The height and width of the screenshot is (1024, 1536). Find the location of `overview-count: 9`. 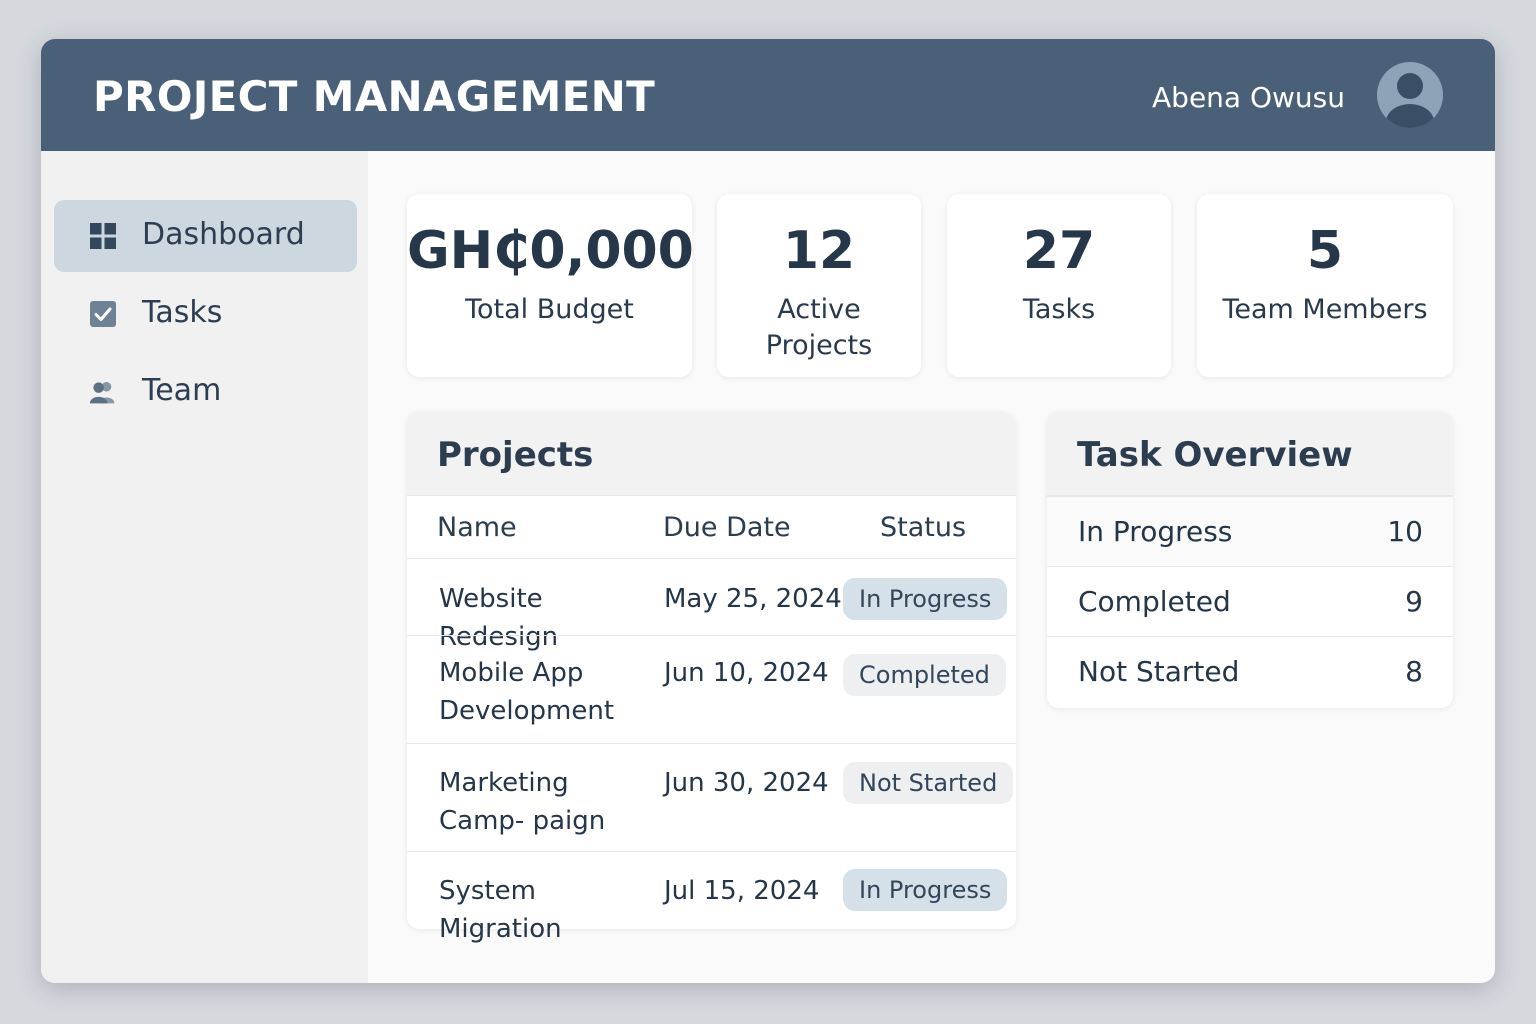

overview-count: 9 is located at coordinates (1414, 601).